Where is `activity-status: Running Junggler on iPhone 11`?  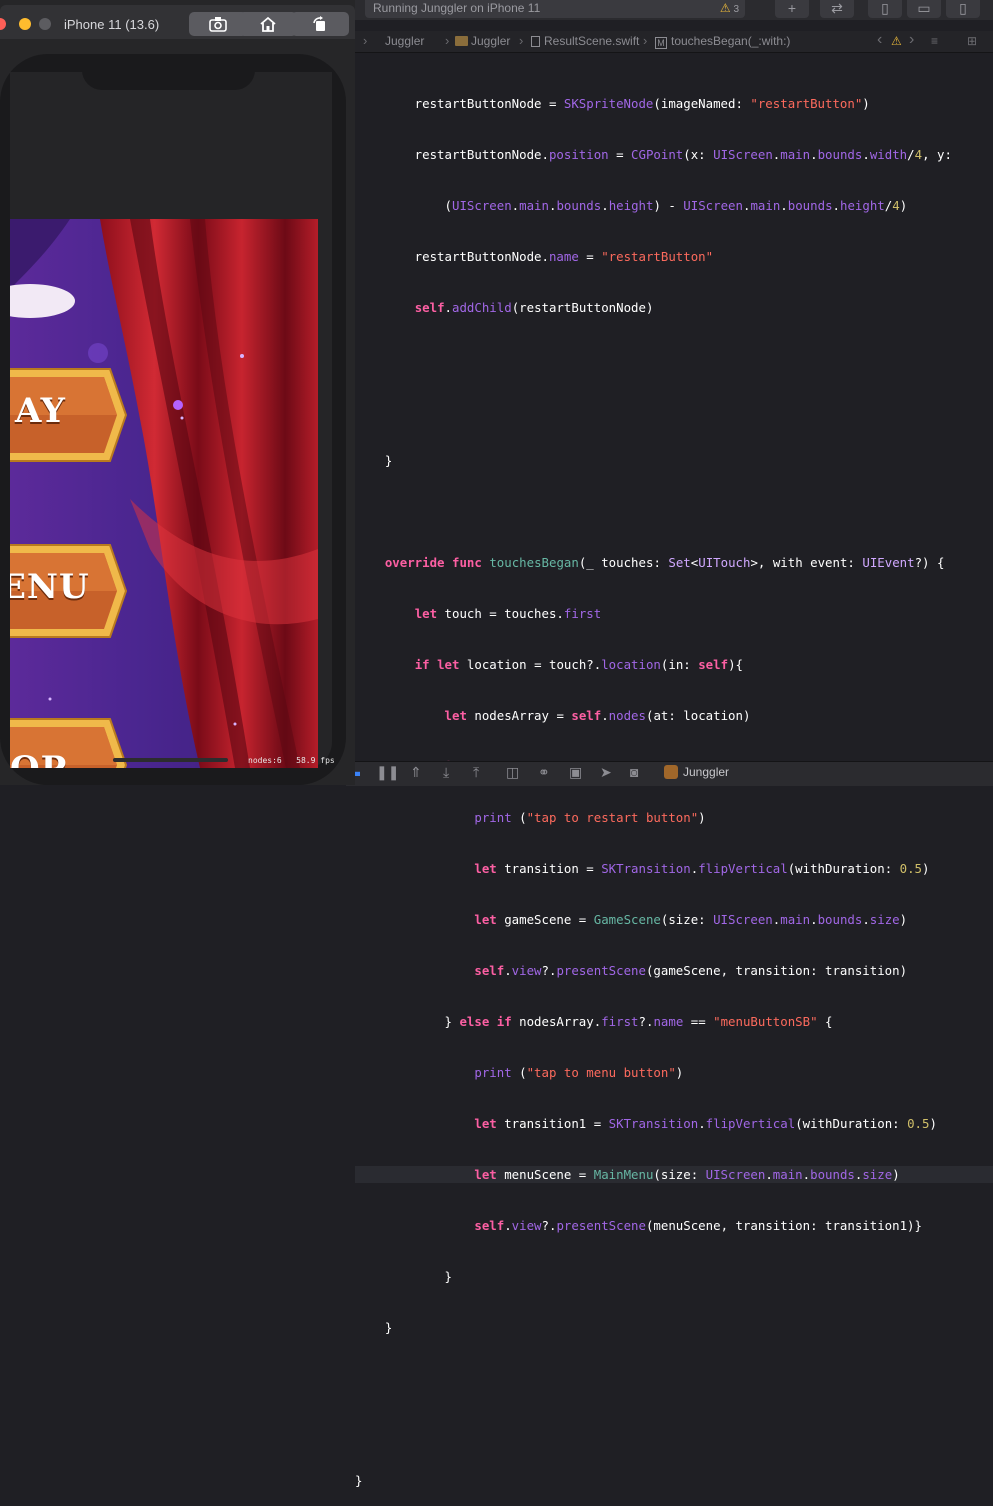 activity-status: Running Junggler on iPhone 11 is located at coordinates (457, 8).